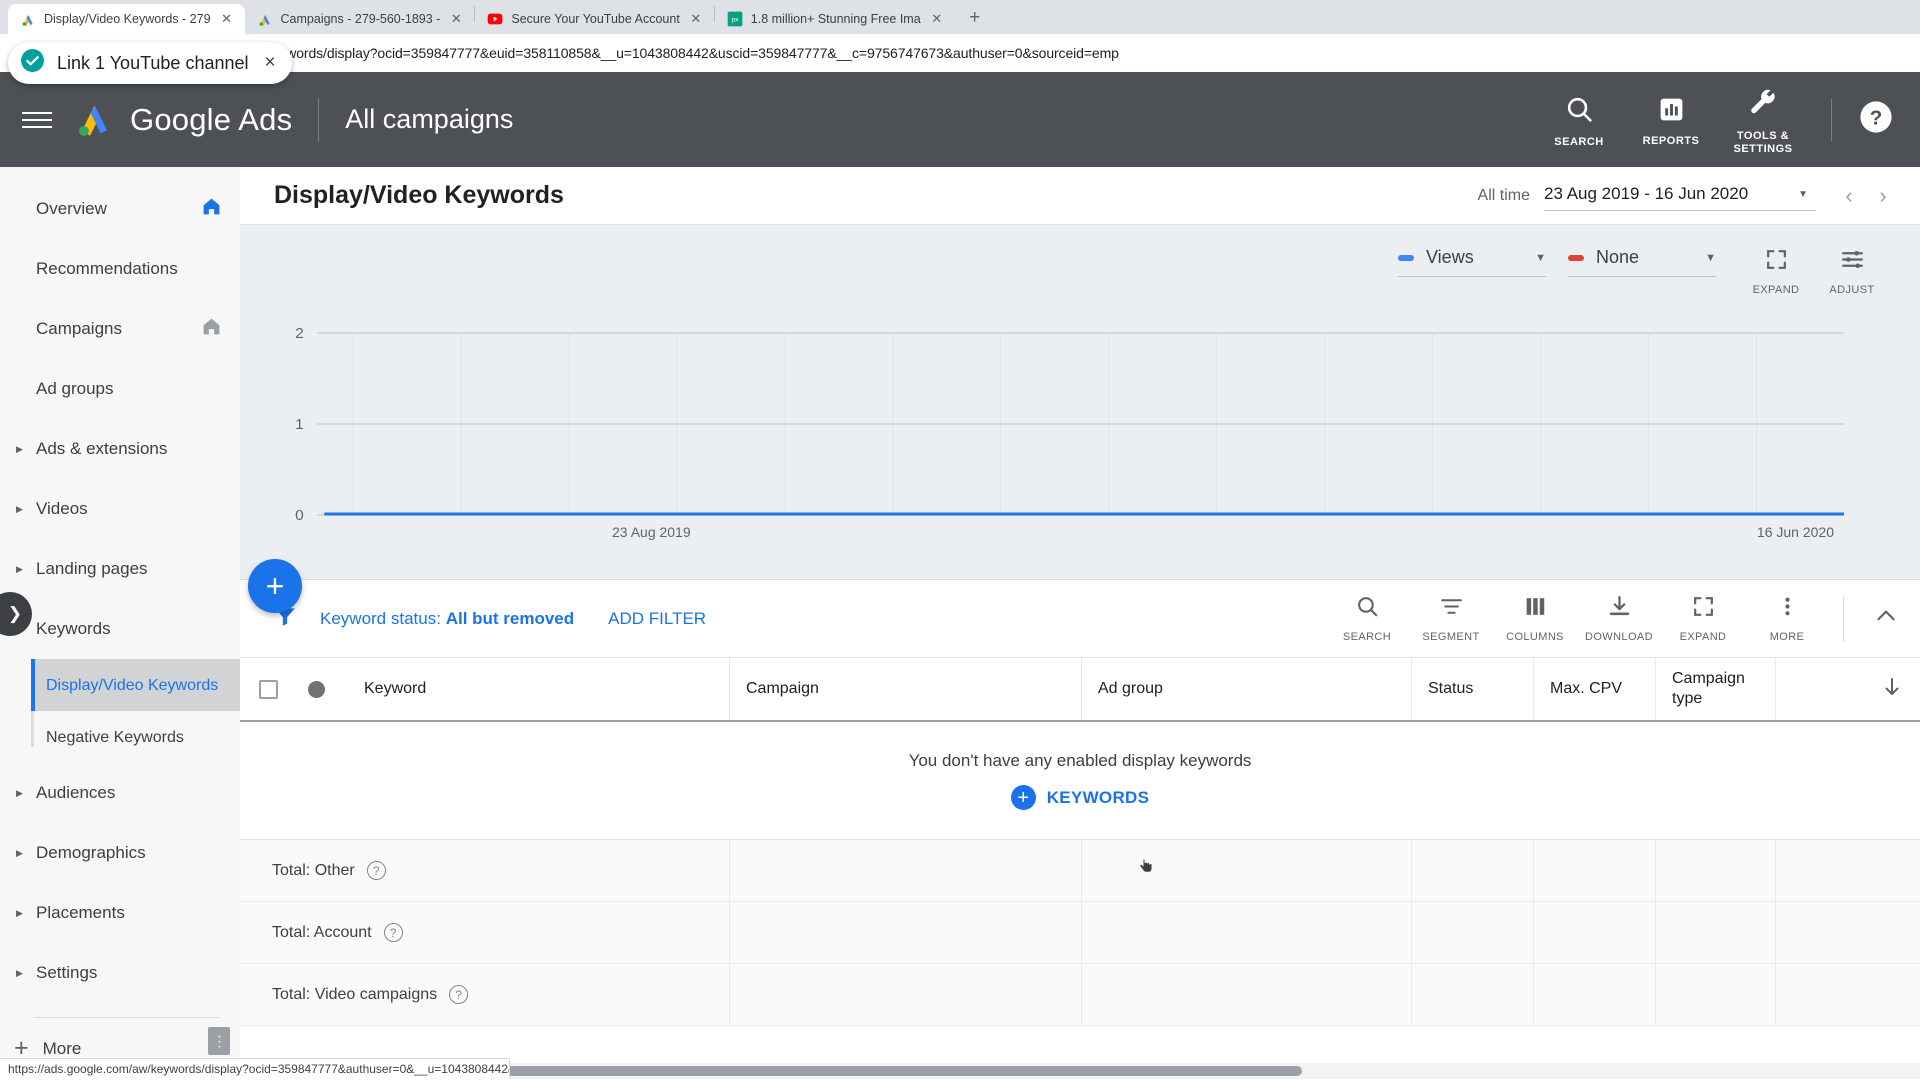  Describe the element at coordinates (1367, 618) in the screenshot. I see `table-search-button: SEARCH` at that location.